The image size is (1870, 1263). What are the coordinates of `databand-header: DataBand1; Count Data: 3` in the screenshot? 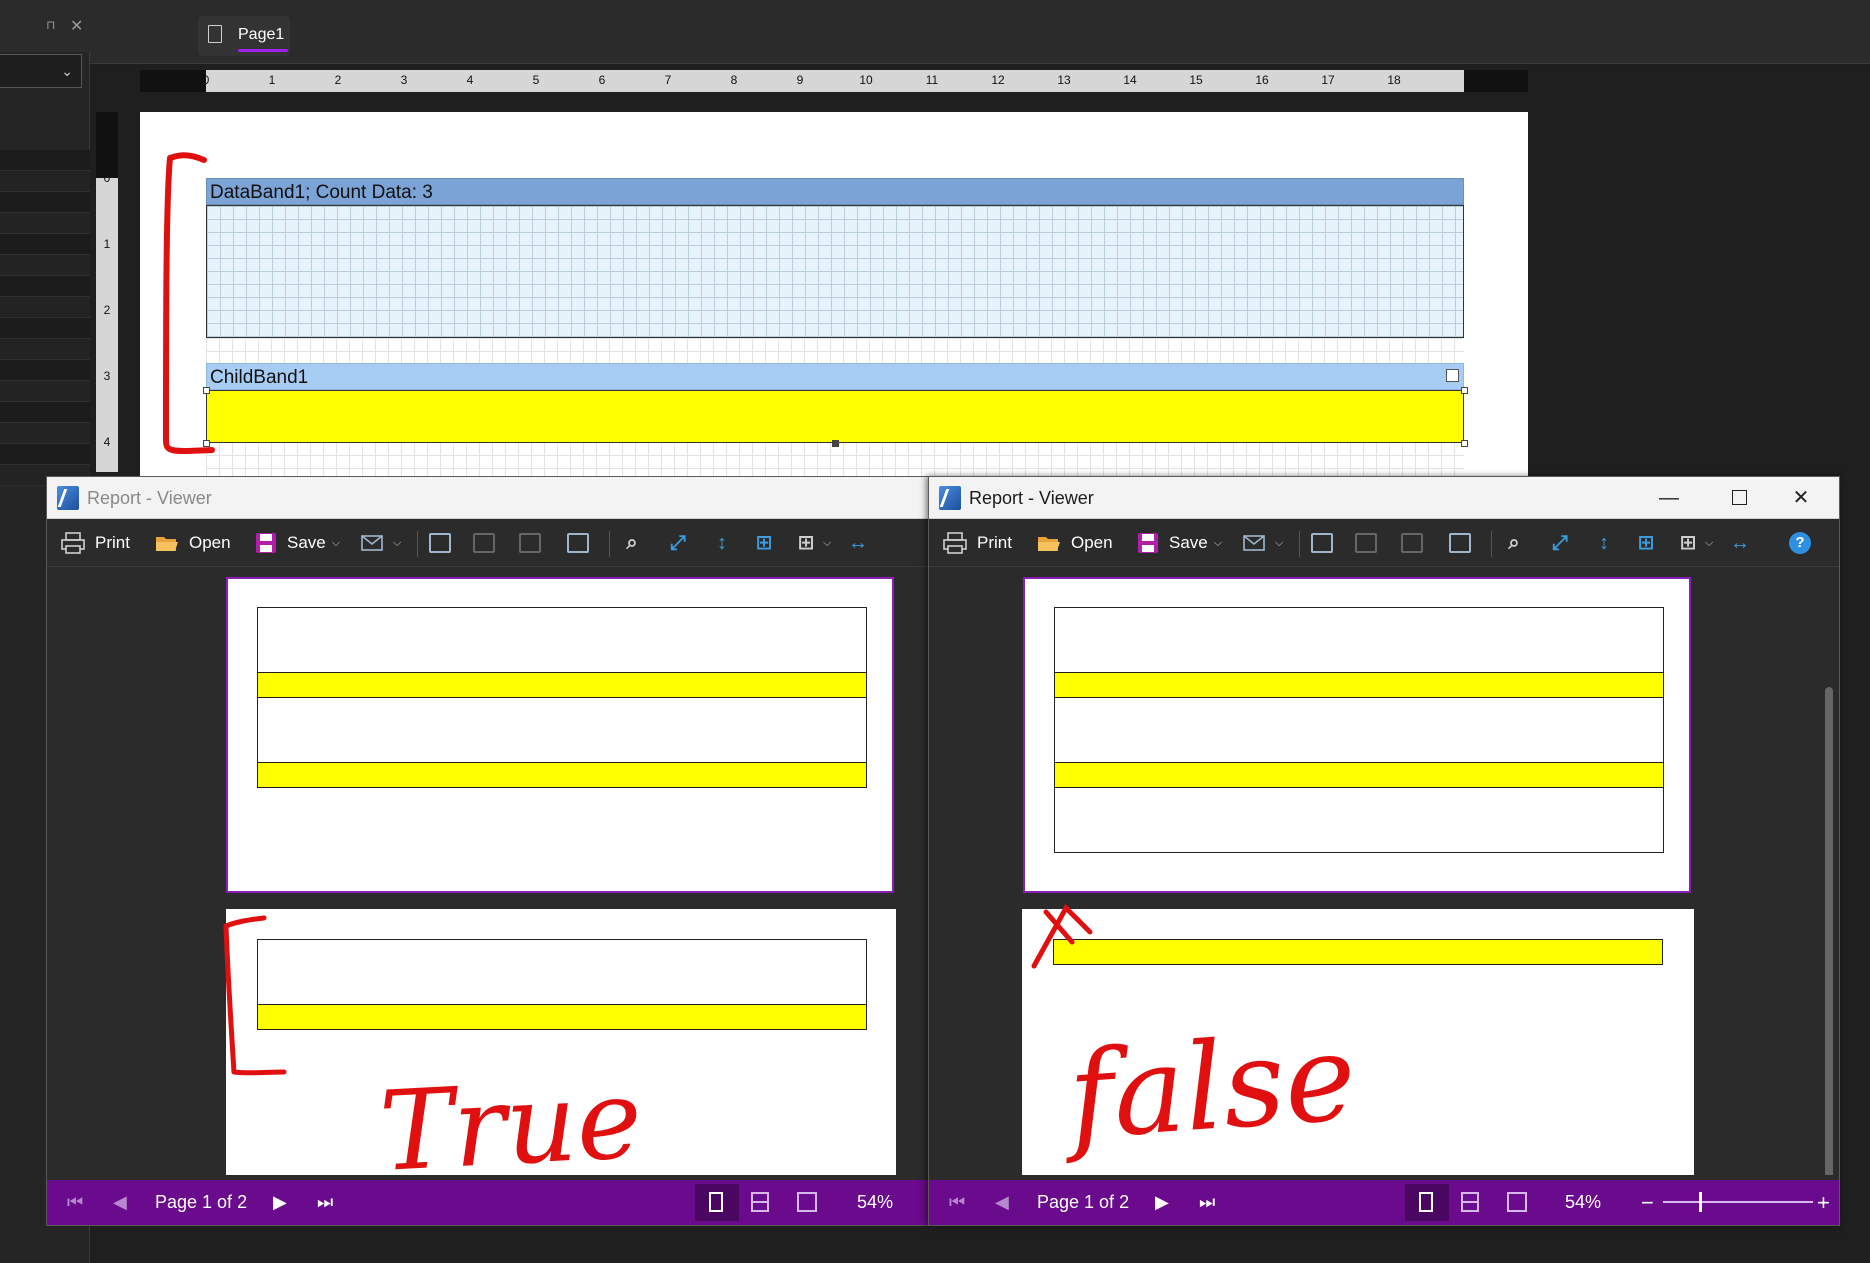 It's located at (835, 191).